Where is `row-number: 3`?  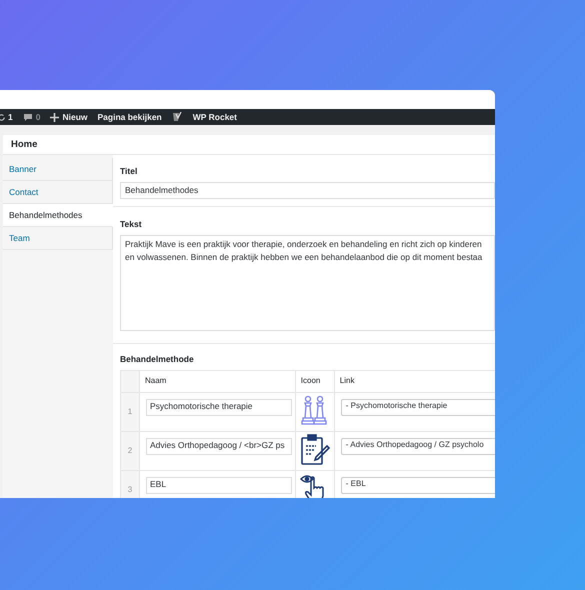
row-number: 3 is located at coordinates (130, 484).